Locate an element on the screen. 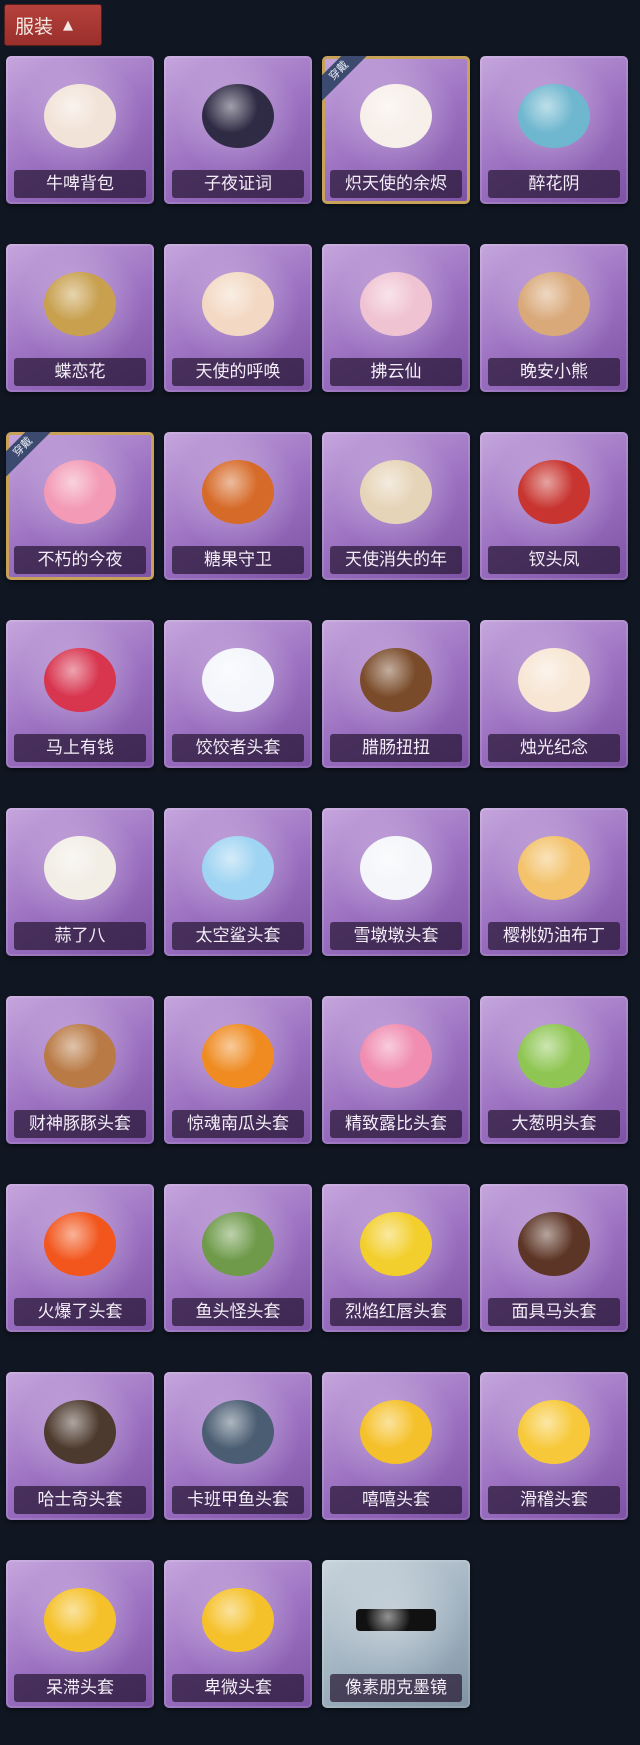 Image resolution: width=640 pixels, height=1745 pixels. costume-label: 像素朋克墨镜 is located at coordinates (396, 1688).